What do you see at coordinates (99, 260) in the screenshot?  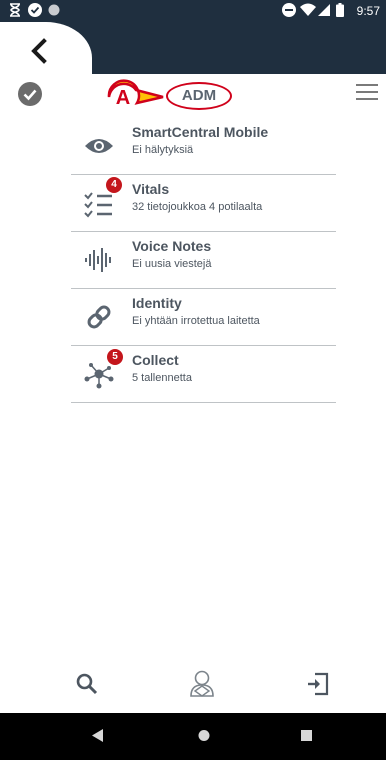 I see `waveform-icon` at bounding box center [99, 260].